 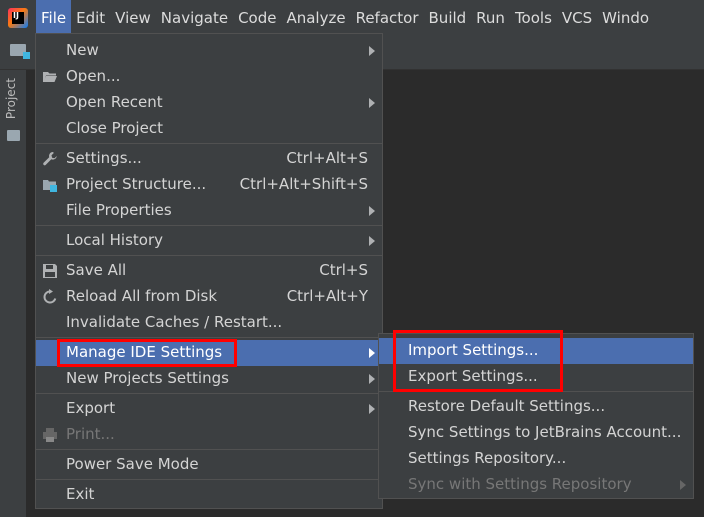 What do you see at coordinates (50, 159) in the screenshot?
I see `wrench-icon` at bounding box center [50, 159].